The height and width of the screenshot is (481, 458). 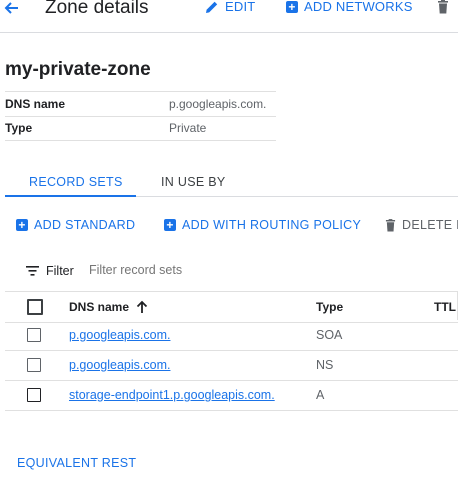 I want to click on filter-icon, so click(x=32, y=271).